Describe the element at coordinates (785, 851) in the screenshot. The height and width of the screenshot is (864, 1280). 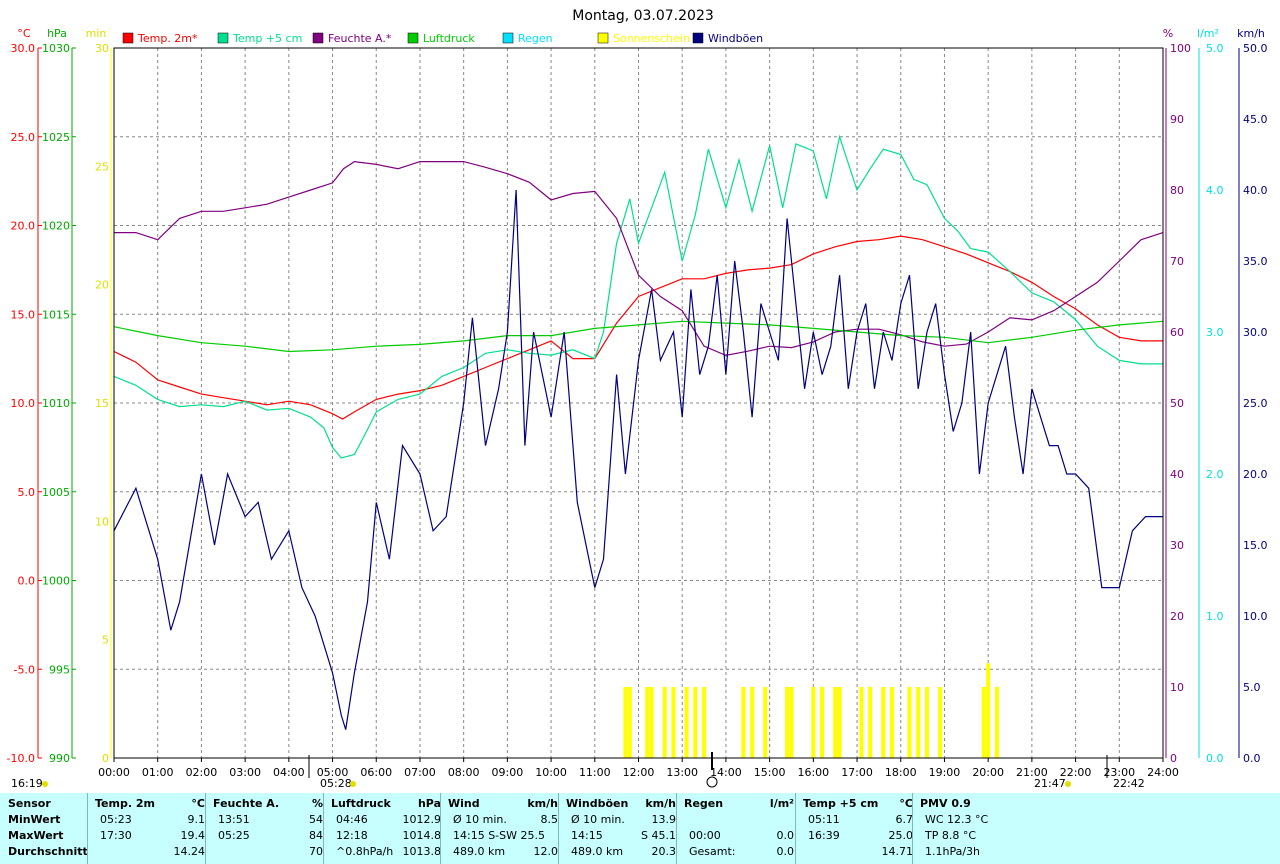
I see `stat-value: 0.0` at that location.